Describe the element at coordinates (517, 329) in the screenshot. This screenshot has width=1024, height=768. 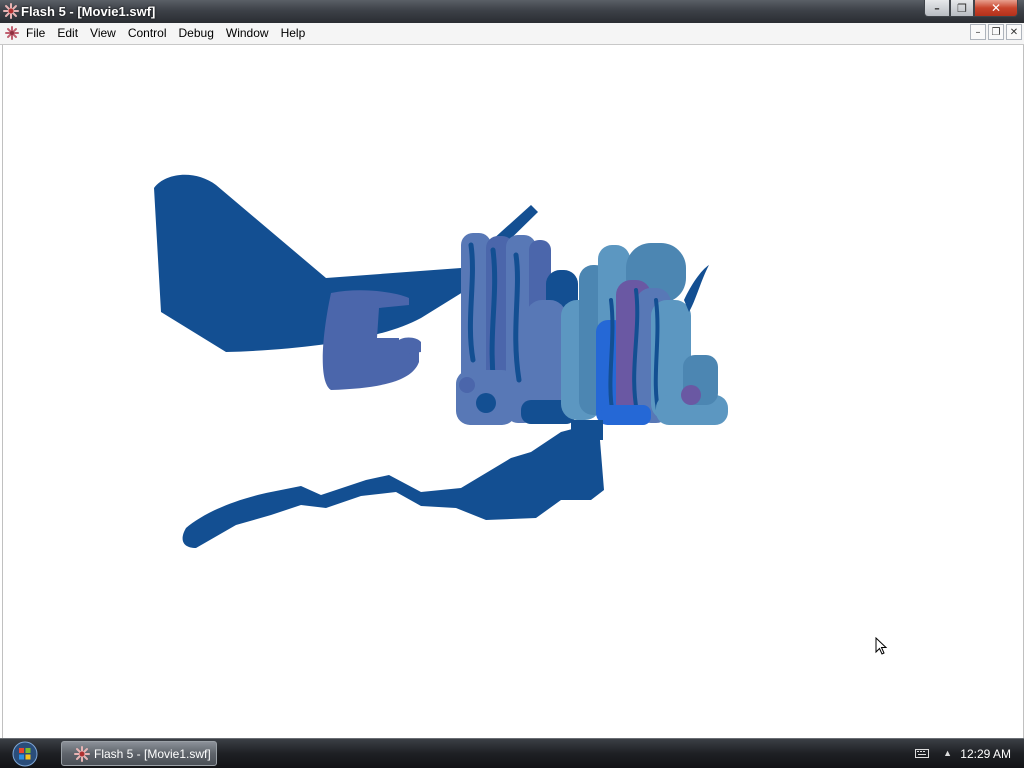
I see `left-cluster` at that location.